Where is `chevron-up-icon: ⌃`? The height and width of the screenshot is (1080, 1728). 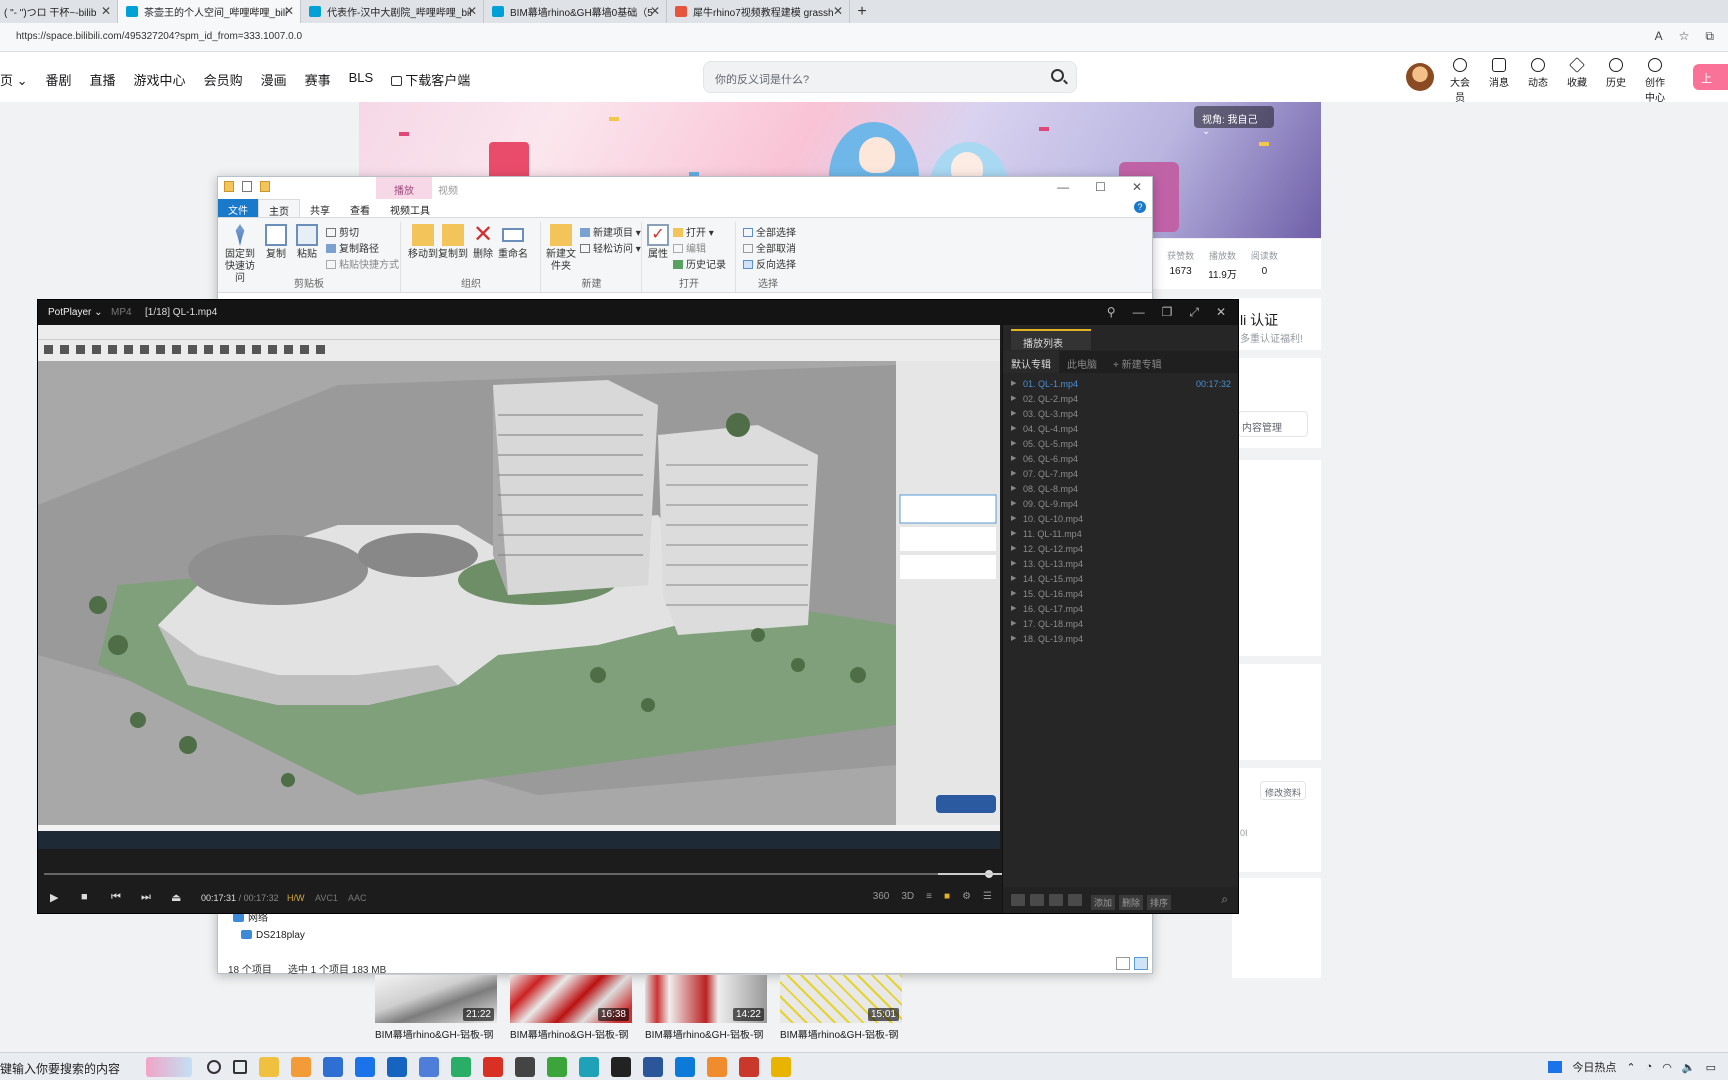 chevron-up-icon: ⌃ is located at coordinates (1630, 1067).